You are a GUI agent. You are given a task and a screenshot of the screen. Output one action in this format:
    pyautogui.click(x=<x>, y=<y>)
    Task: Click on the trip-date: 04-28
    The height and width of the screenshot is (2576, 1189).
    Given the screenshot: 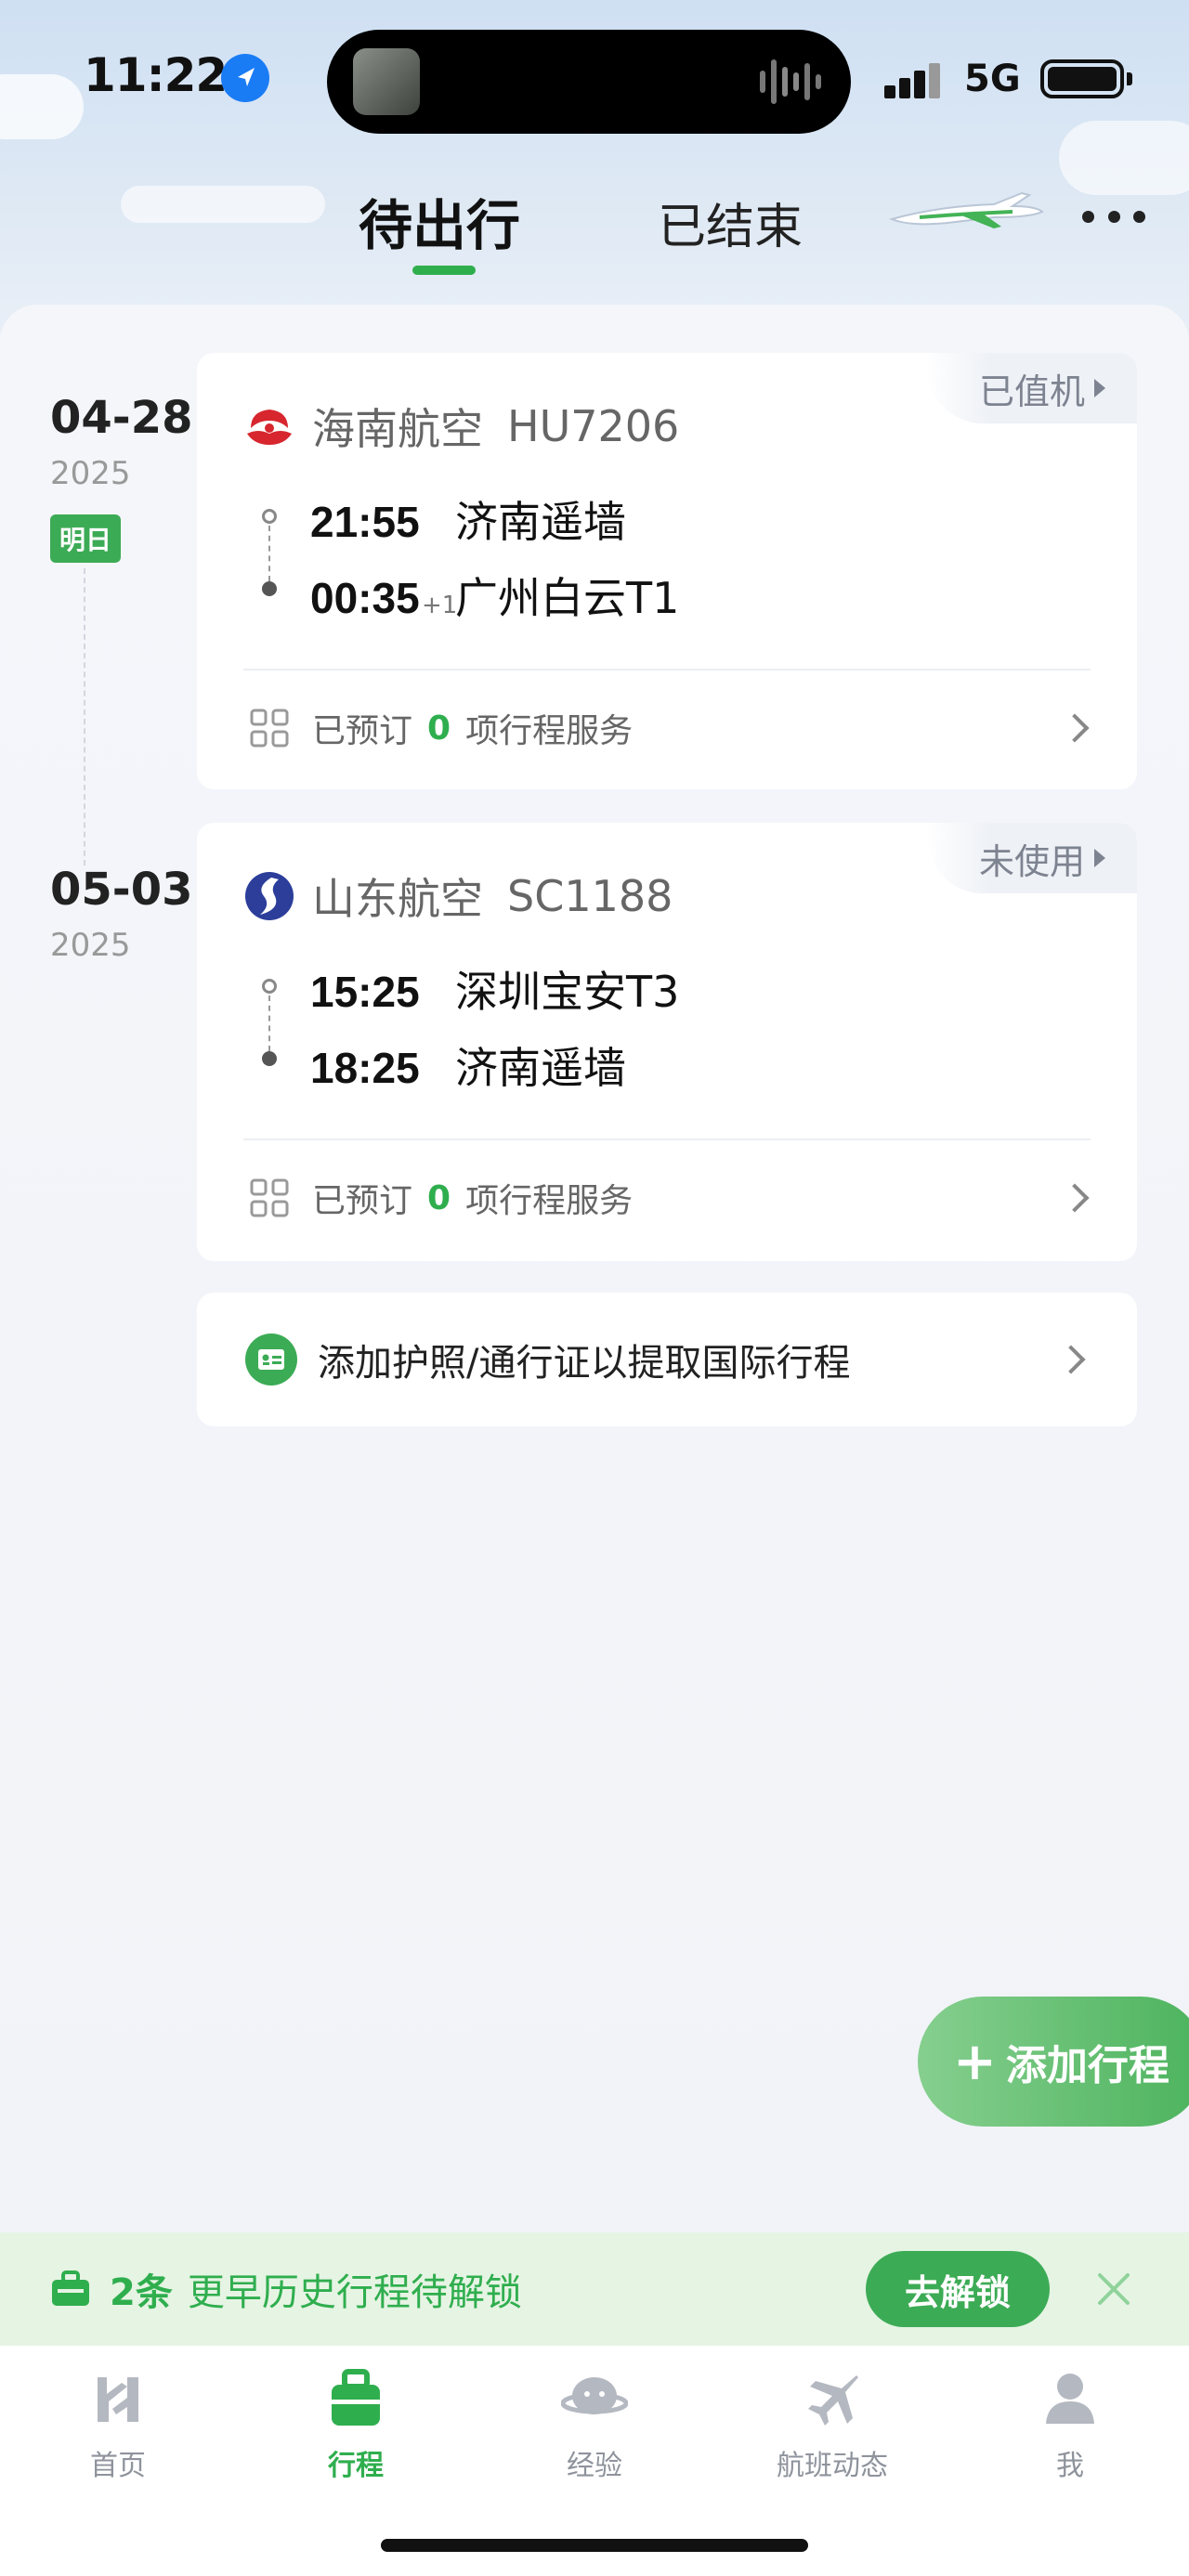 What is the action you would take?
    pyautogui.click(x=122, y=418)
    